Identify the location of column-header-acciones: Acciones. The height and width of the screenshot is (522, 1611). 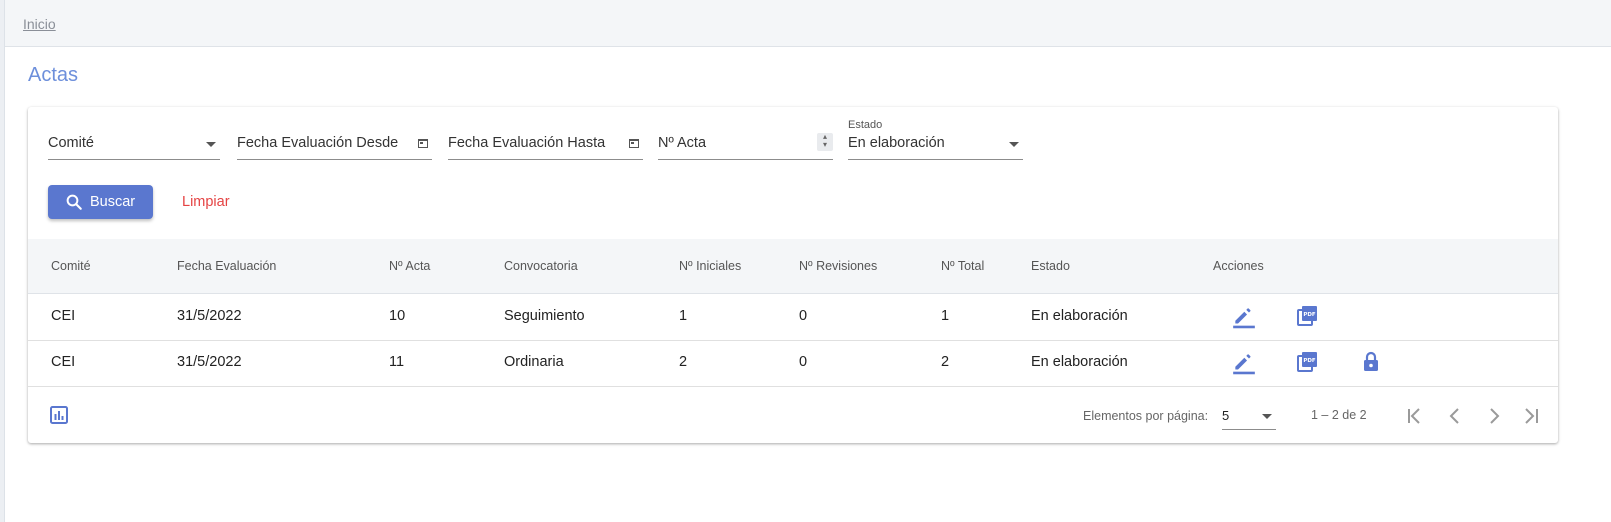
(1238, 266).